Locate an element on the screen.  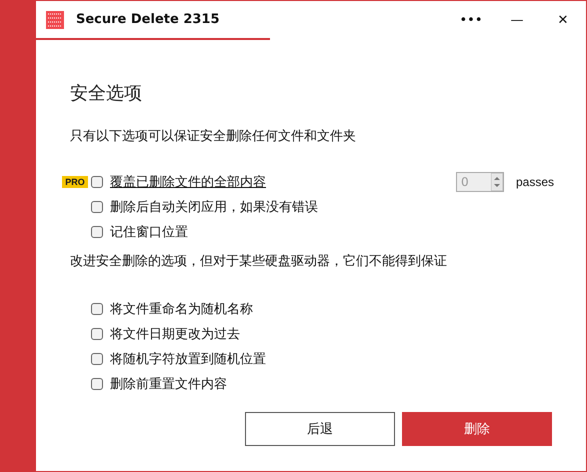
option-label: 删除前重置文件内容 is located at coordinates (168, 384).